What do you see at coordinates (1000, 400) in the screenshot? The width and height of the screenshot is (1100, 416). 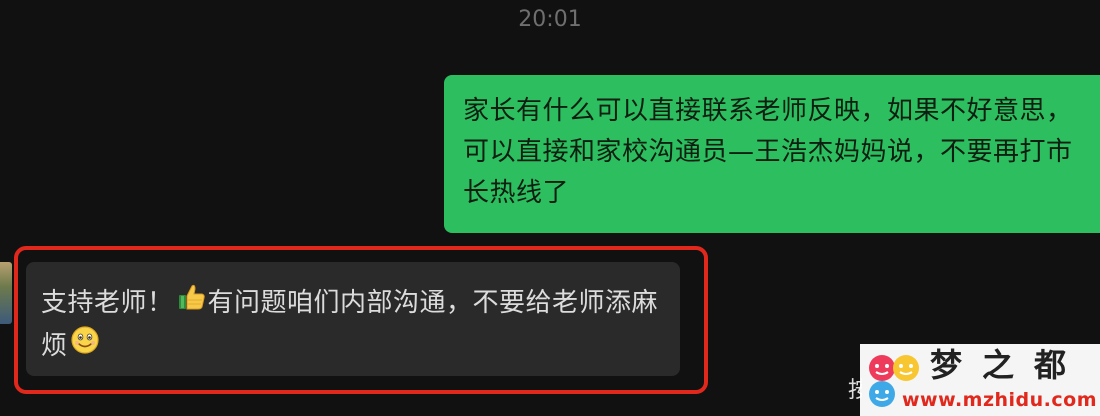 I see `watermark-url: www.mzhidu.com` at bounding box center [1000, 400].